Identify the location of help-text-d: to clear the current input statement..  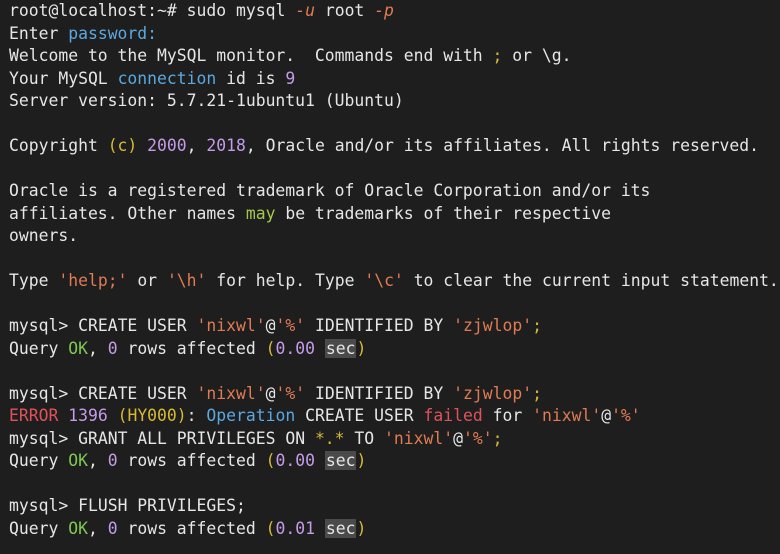
(596, 280).